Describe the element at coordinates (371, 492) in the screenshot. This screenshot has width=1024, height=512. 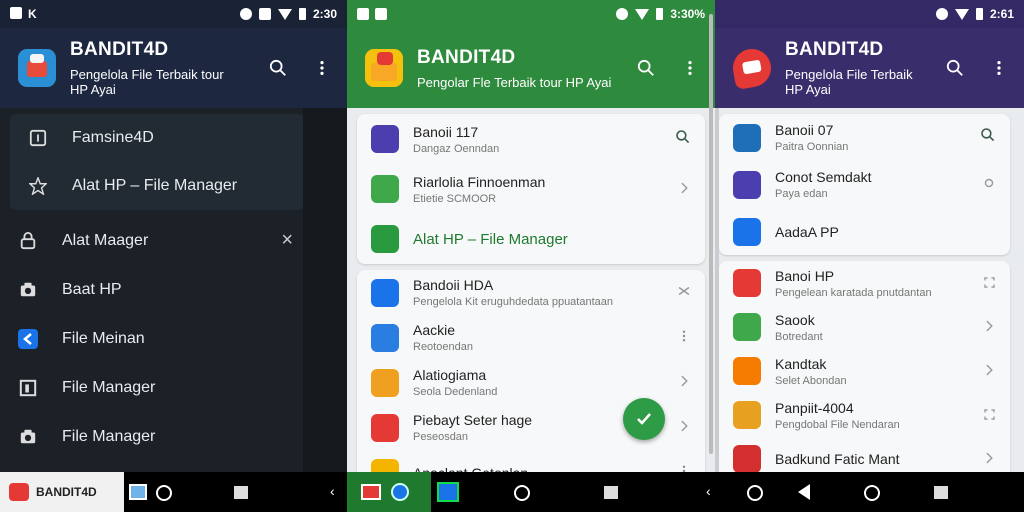
I see `app-thumb-icon` at that location.